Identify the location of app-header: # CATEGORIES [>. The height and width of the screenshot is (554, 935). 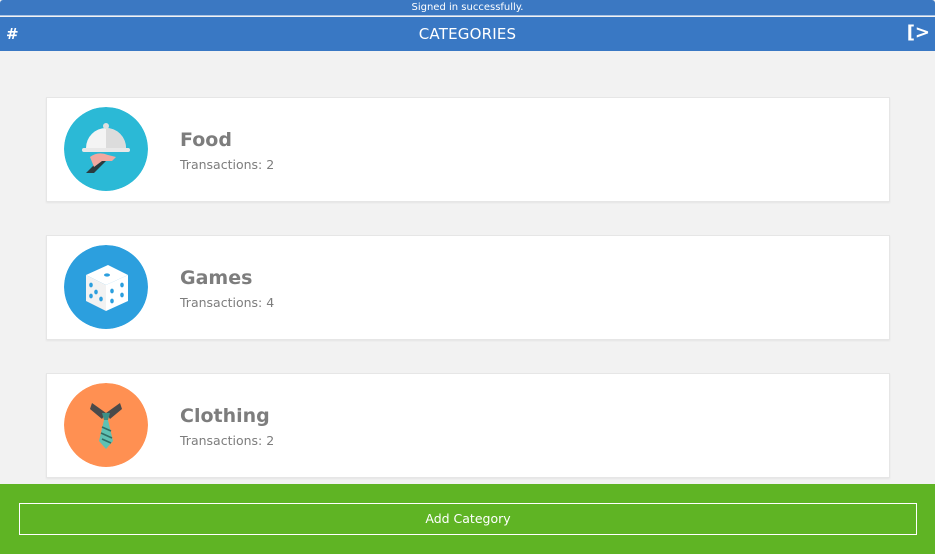
(467, 34).